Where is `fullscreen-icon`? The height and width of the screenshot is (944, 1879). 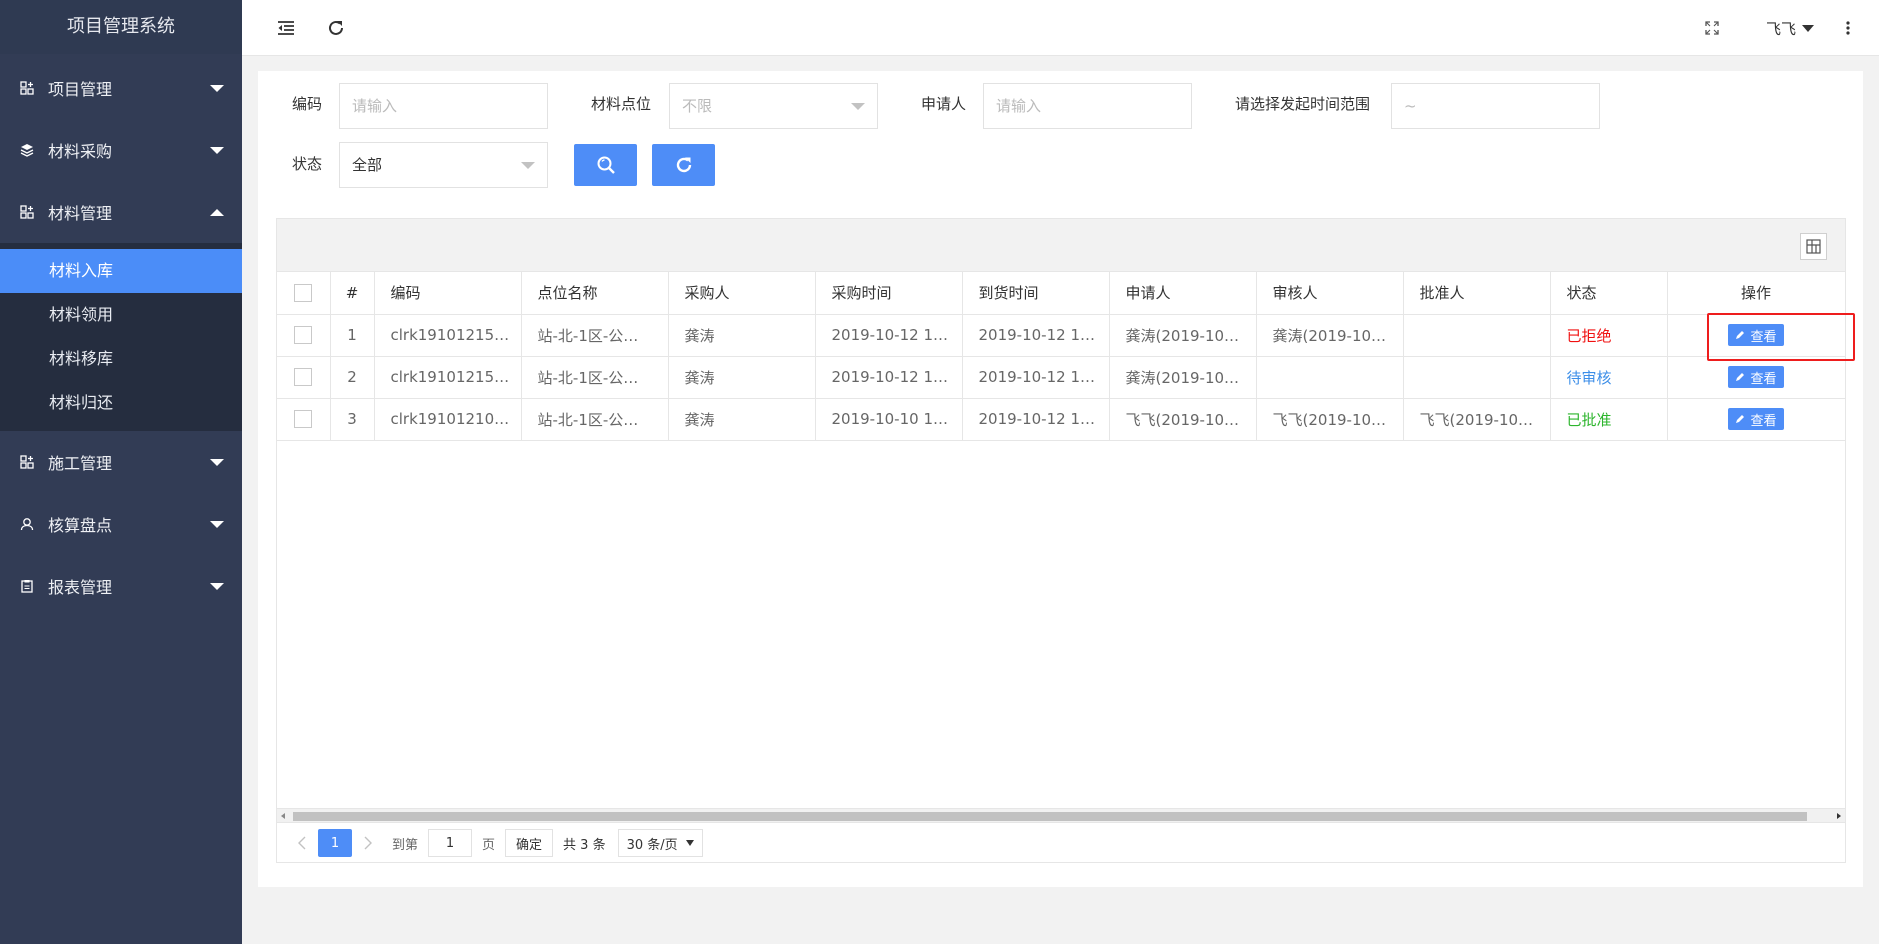
fullscreen-icon is located at coordinates (1712, 28).